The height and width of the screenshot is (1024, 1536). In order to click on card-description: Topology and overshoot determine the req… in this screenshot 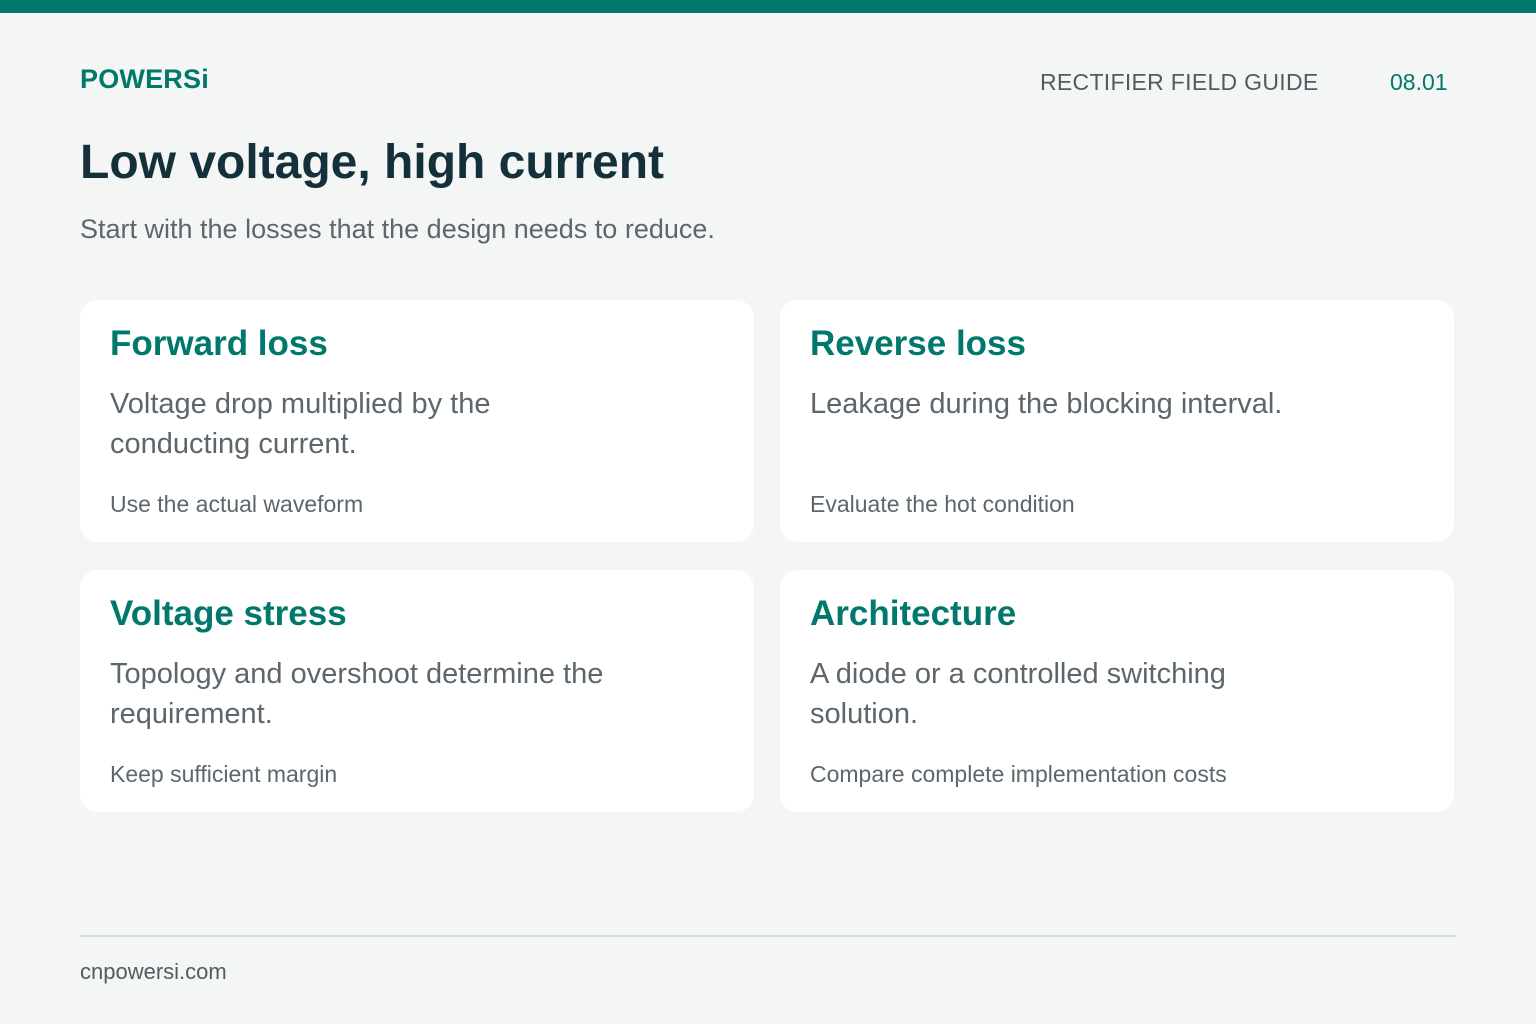, I will do `click(357, 694)`.